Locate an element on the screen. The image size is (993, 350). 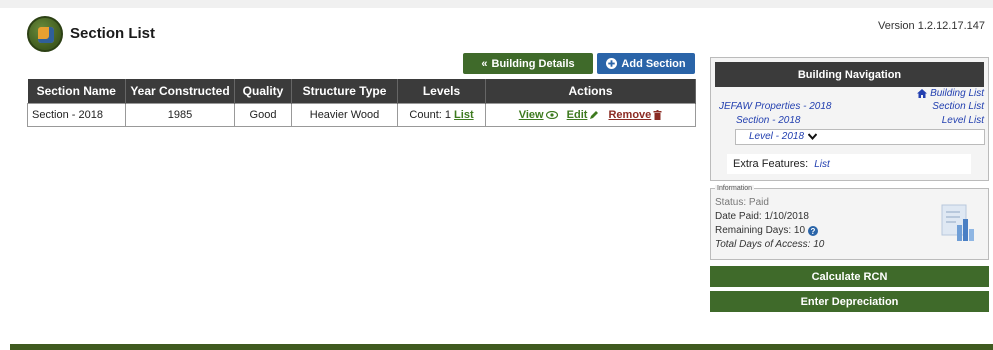
column-header: Structure Type is located at coordinates (344, 91).